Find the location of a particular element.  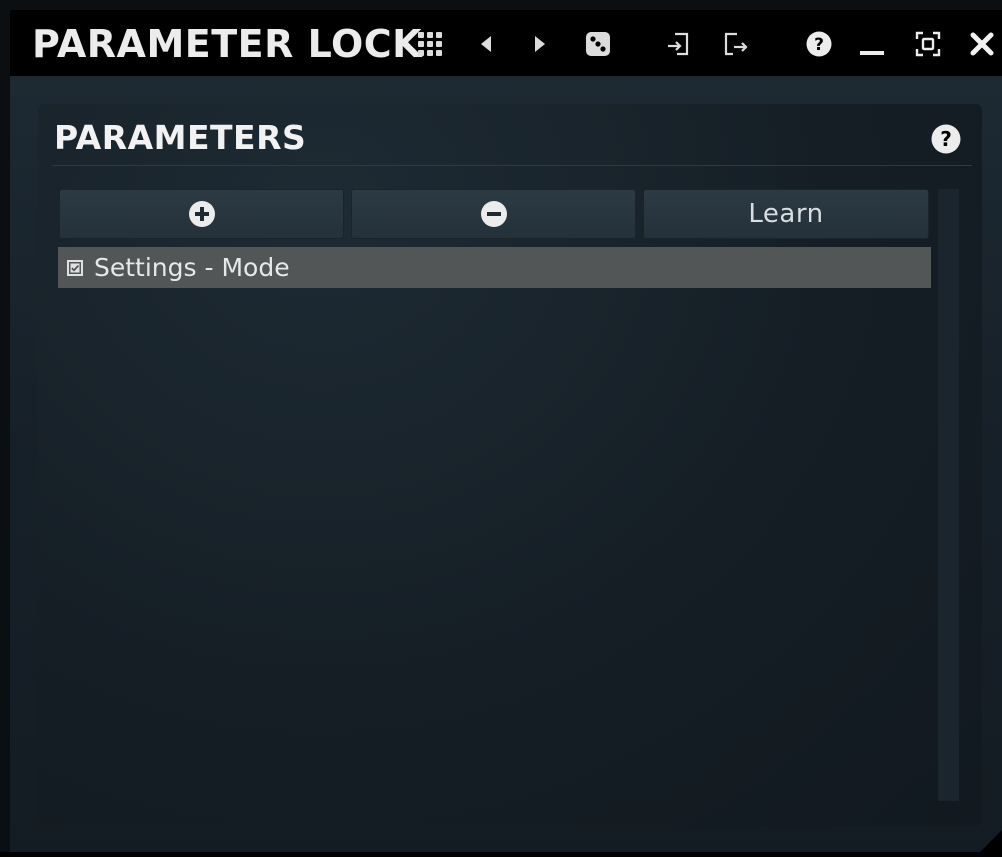

minus-circle-icon is located at coordinates (493, 214).